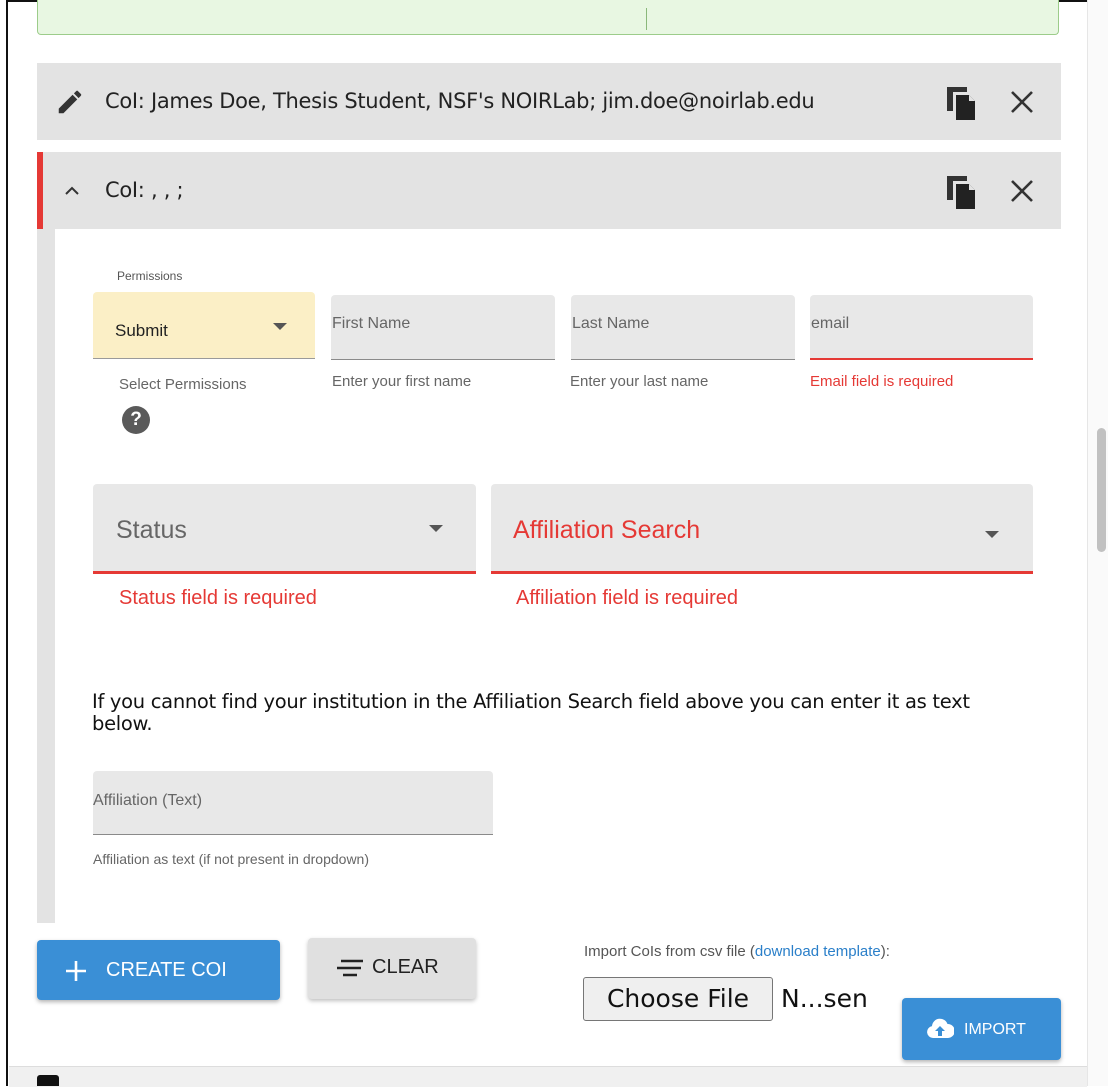 The height and width of the screenshot is (1087, 1108). Describe the element at coordinates (669, 951) in the screenshot. I see `import-caption-prefix: Import CoIs from csv file (` at that location.